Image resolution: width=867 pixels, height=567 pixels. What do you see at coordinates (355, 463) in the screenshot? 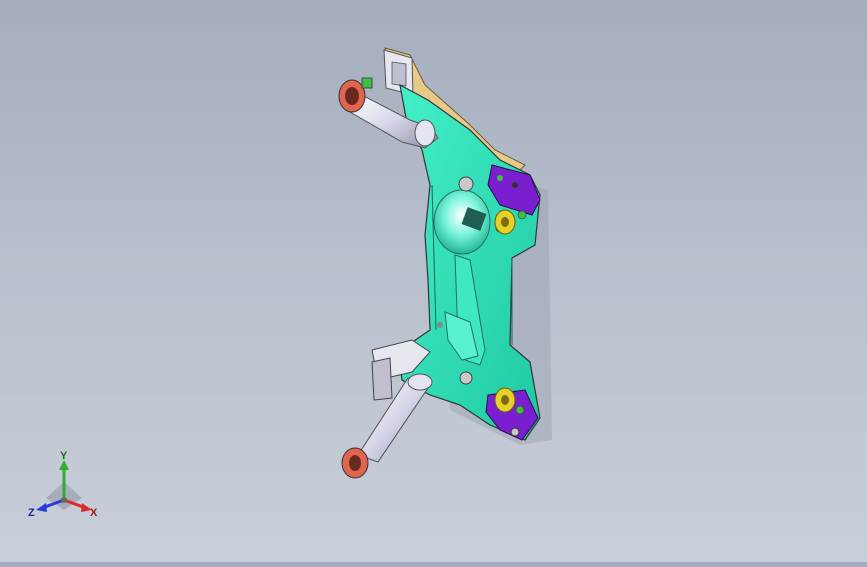
I see `lower-flange` at bounding box center [355, 463].